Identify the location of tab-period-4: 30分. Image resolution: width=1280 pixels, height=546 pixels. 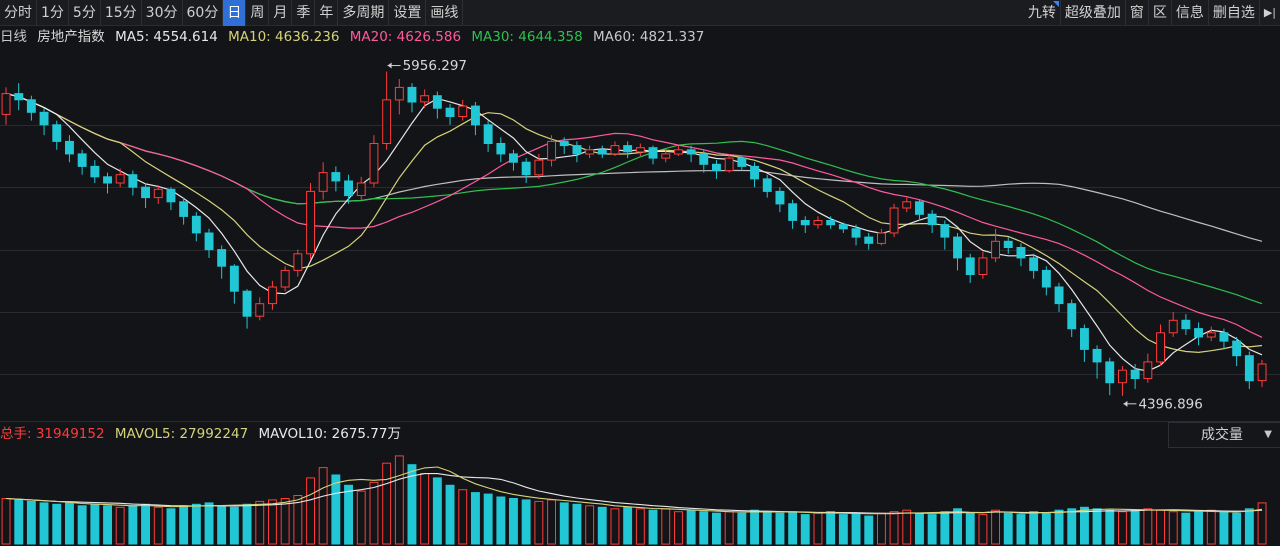
(162, 13).